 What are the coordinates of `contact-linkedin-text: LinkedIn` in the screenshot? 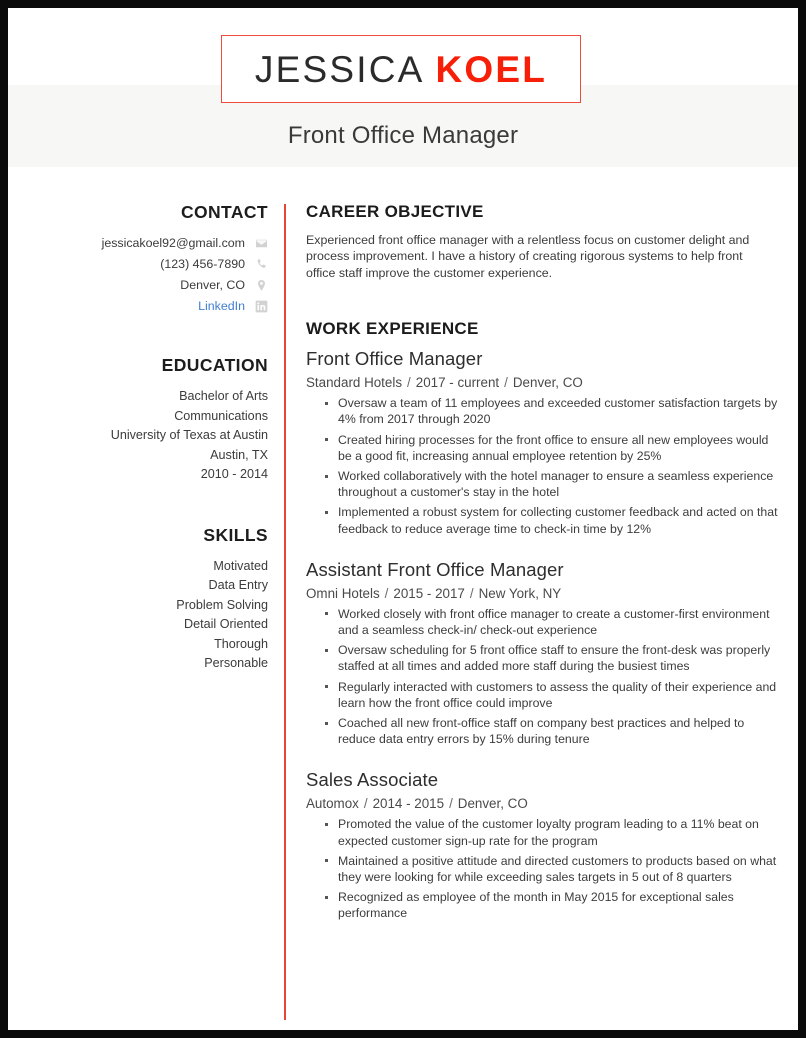 It's located at (221, 306).